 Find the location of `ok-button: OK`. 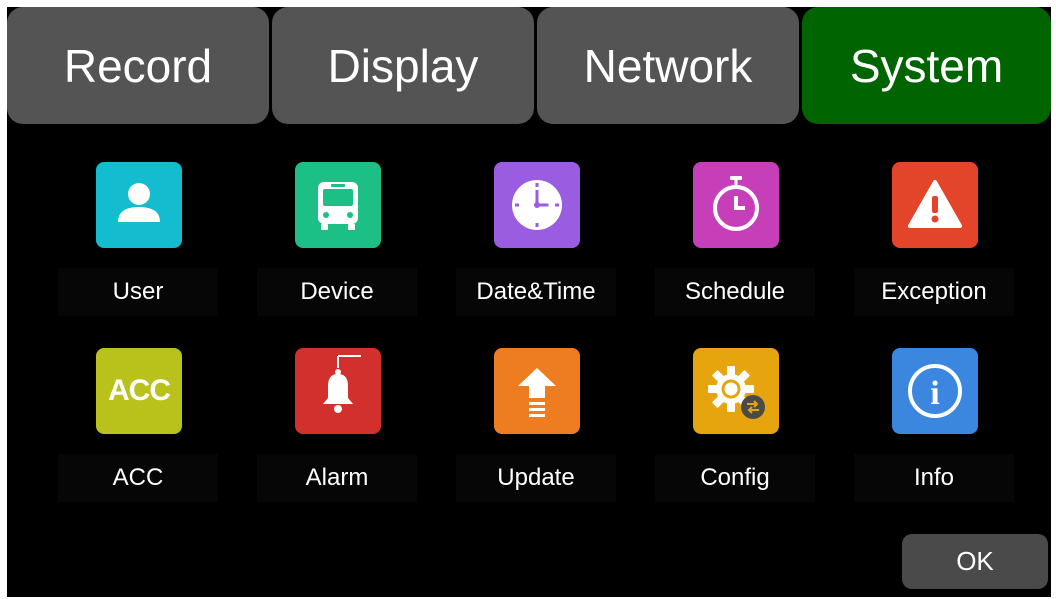

ok-button: OK is located at coordinates (975, 561).